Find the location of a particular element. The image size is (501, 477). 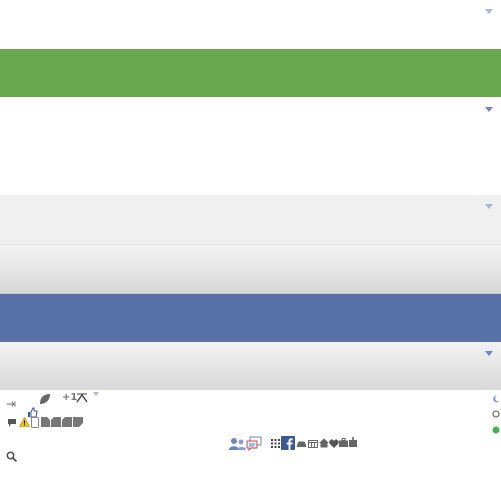

gift-icon is located at coordinates (353, 443).